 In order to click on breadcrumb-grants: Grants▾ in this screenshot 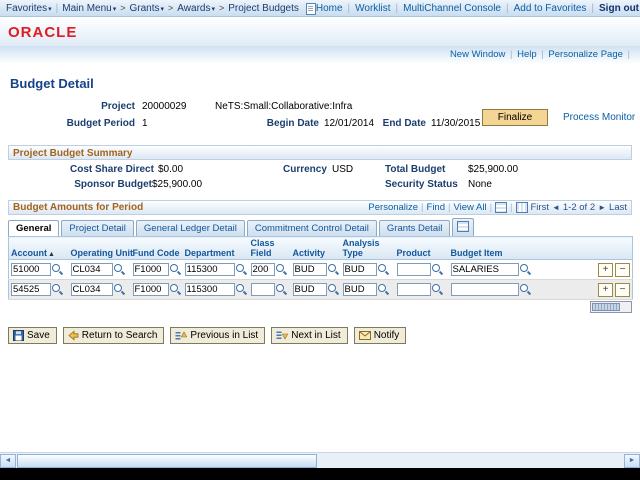, I will do `click(147, 8)`.